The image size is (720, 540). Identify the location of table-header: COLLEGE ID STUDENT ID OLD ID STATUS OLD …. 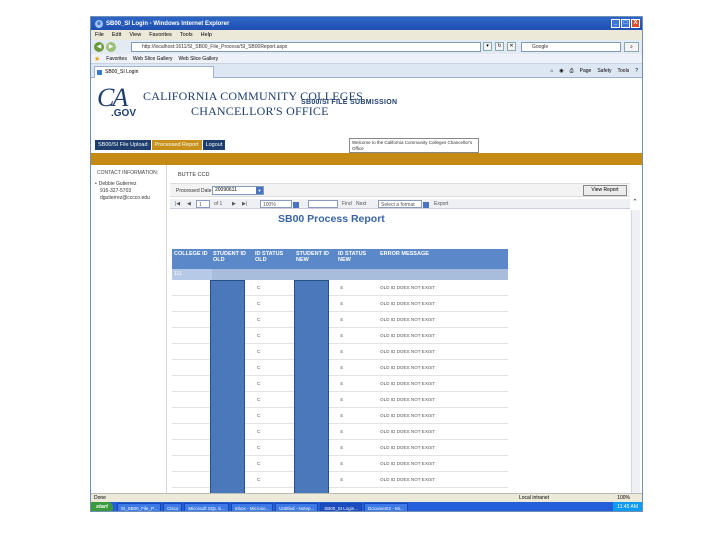
(340, 259).